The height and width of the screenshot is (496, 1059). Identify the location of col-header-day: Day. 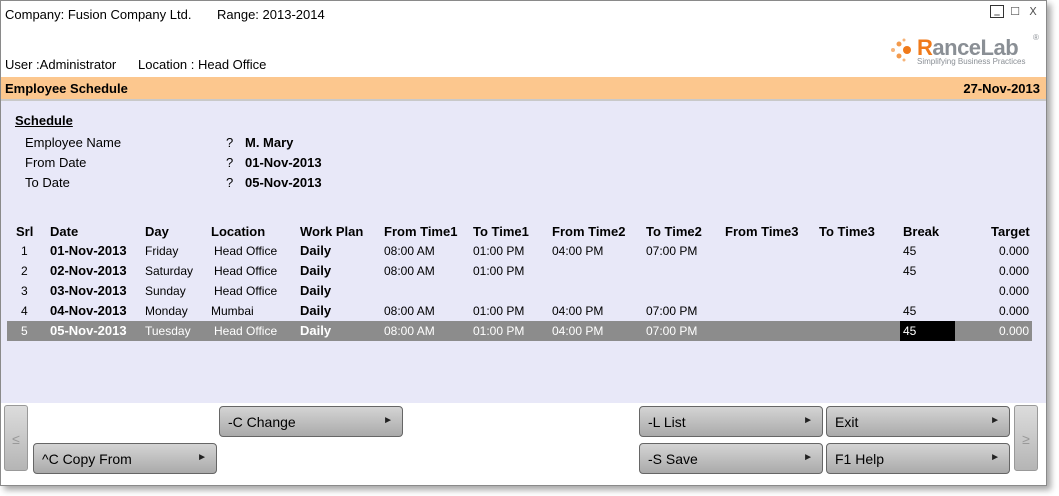
(157, 231).